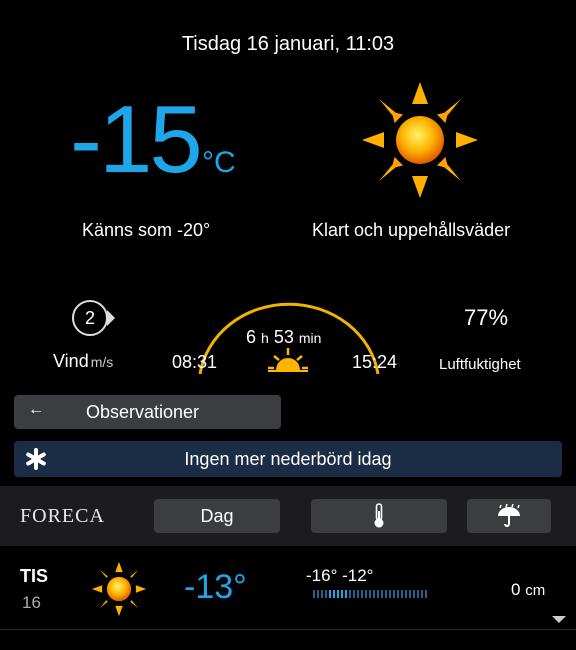 This screenshot has width=576, height=650. I want to click on wind-direction-arrow, so click(111, 318).